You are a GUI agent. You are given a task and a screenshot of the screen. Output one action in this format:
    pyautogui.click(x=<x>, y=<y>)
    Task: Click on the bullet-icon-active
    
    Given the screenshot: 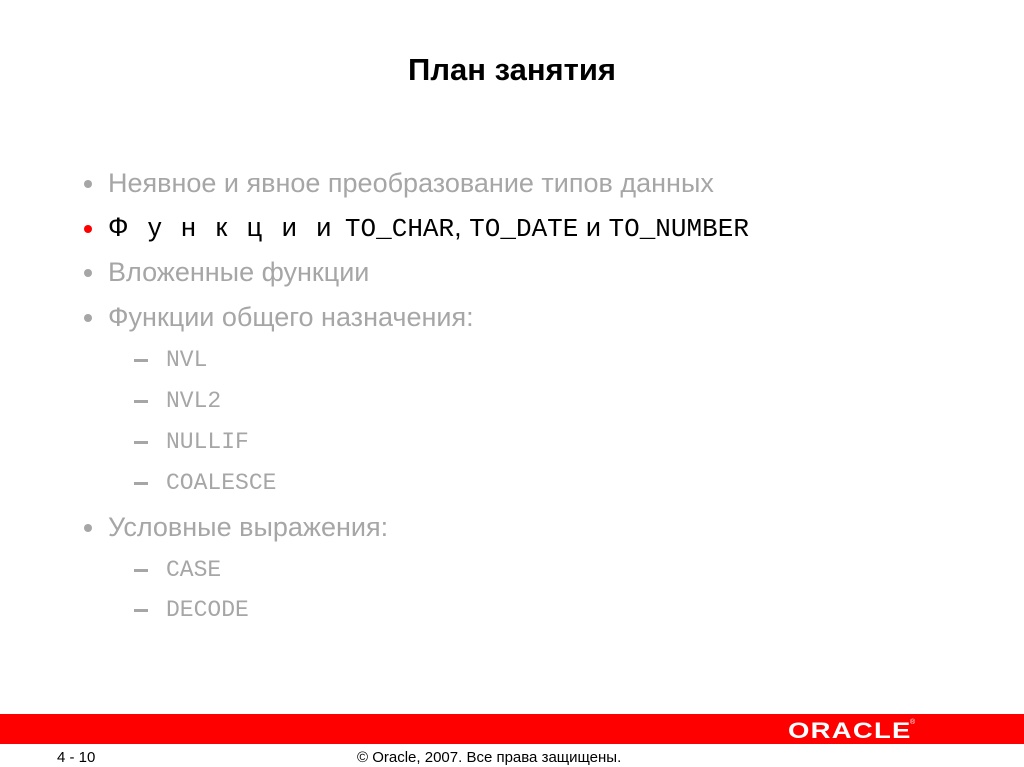 What is the action you would take?
    pyautogui.click(x=88, y=229)
    